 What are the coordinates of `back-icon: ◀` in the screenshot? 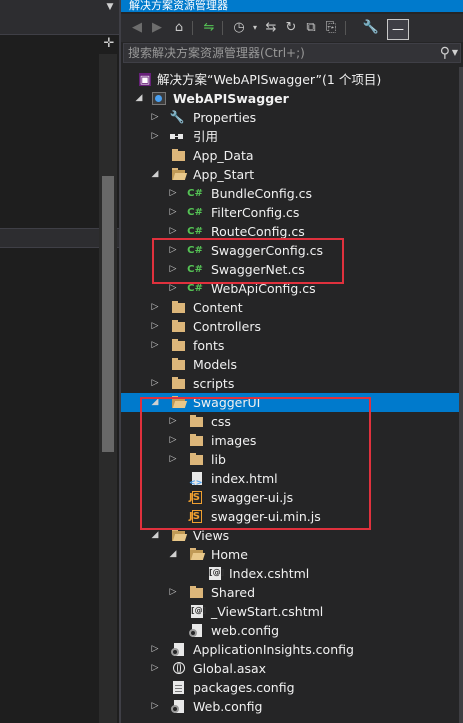 It's located at (137, 28).